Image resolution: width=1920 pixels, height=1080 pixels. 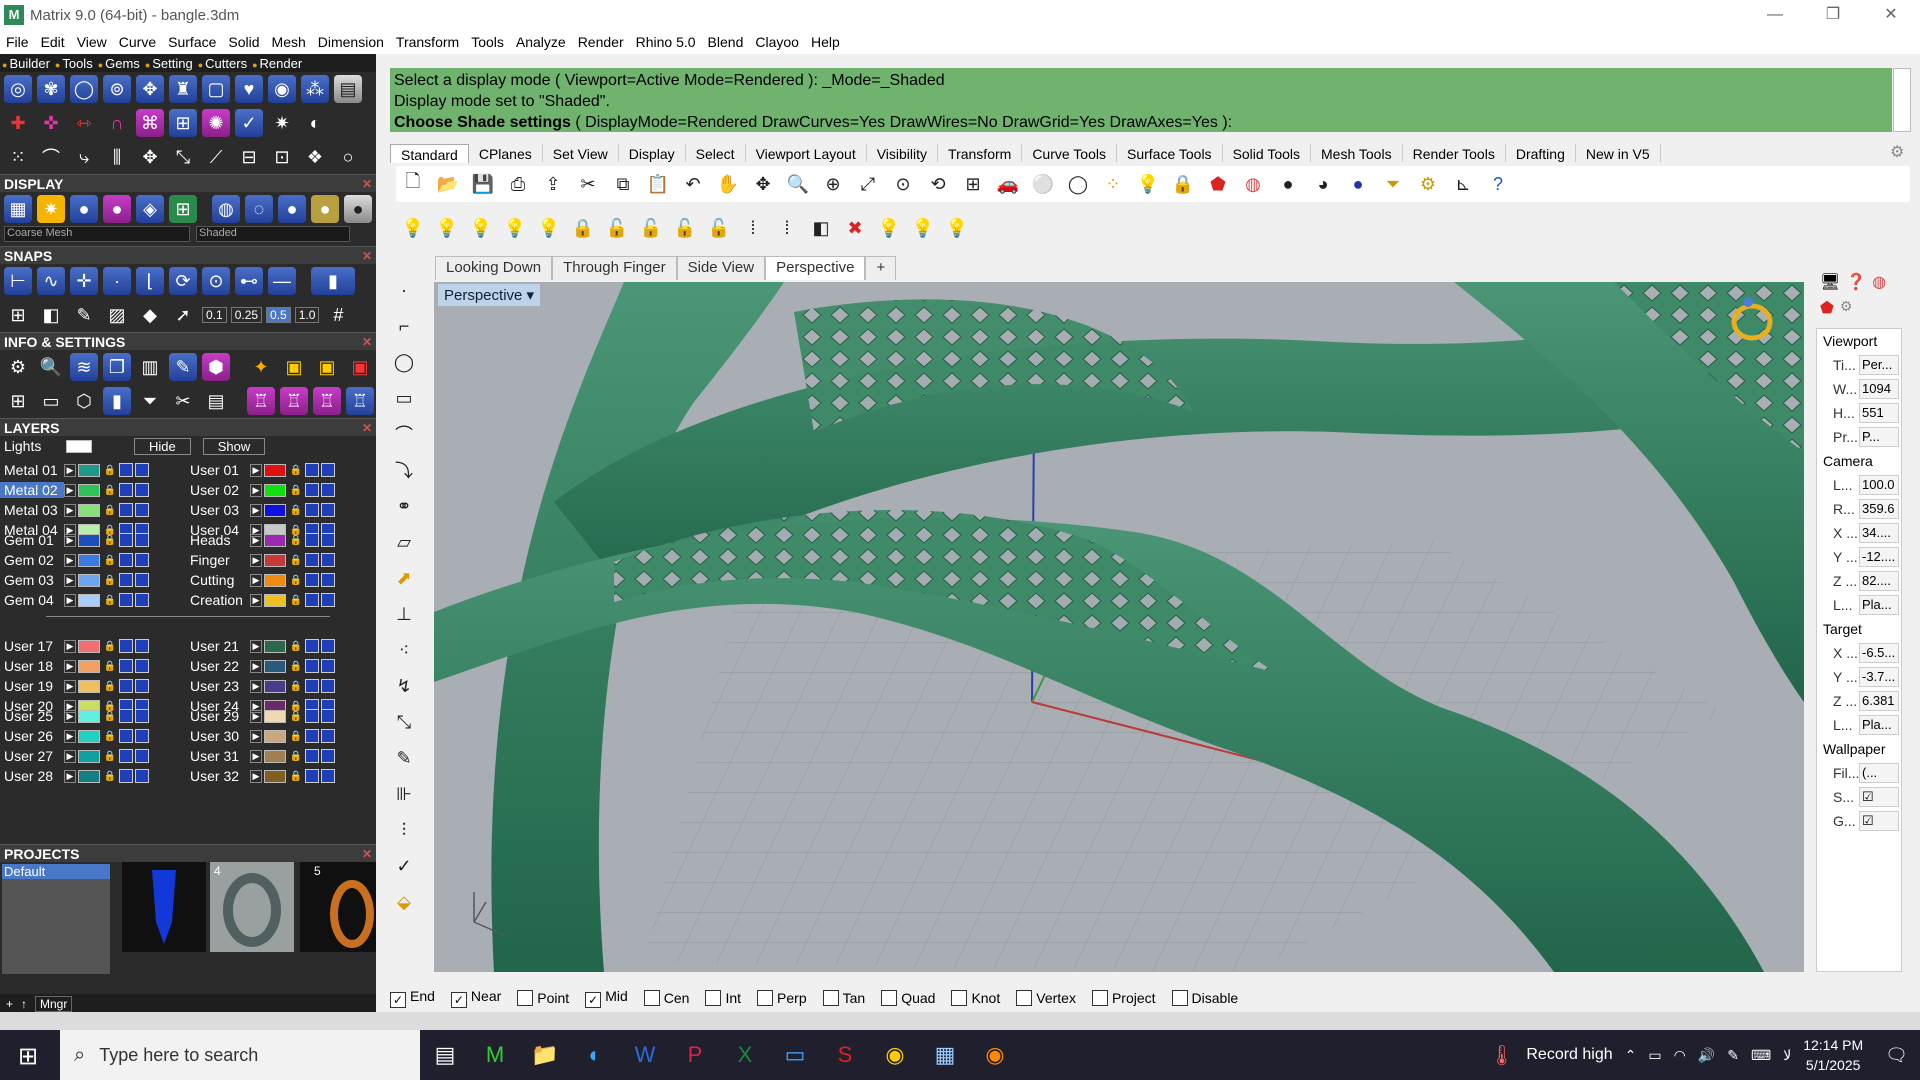 I want to click on menu-dimension: Dimension, so click(x=351, y=42).